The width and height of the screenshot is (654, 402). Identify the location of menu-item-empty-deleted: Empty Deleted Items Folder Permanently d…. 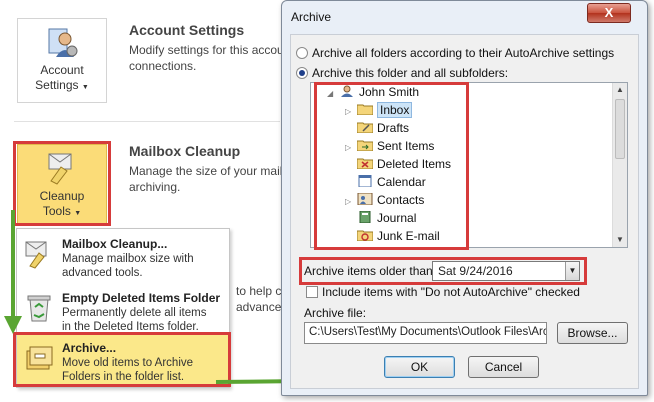
(123, 311).